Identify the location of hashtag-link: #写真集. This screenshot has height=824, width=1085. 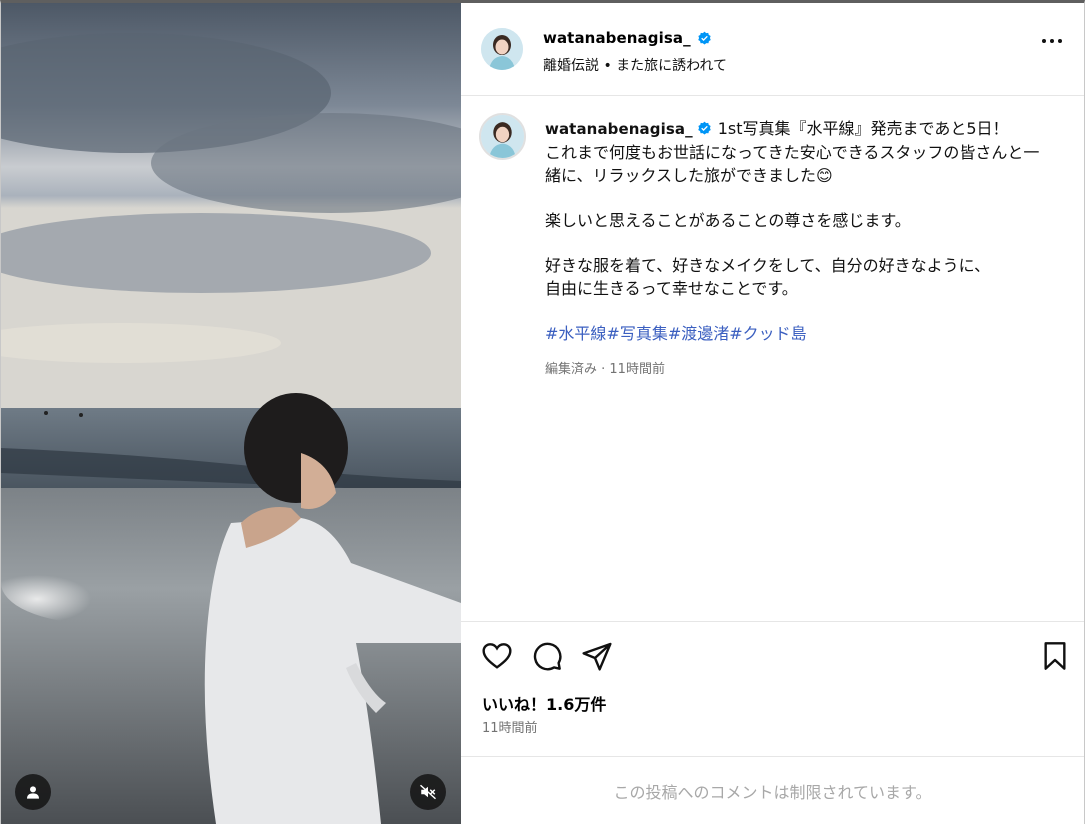
(636, 333).